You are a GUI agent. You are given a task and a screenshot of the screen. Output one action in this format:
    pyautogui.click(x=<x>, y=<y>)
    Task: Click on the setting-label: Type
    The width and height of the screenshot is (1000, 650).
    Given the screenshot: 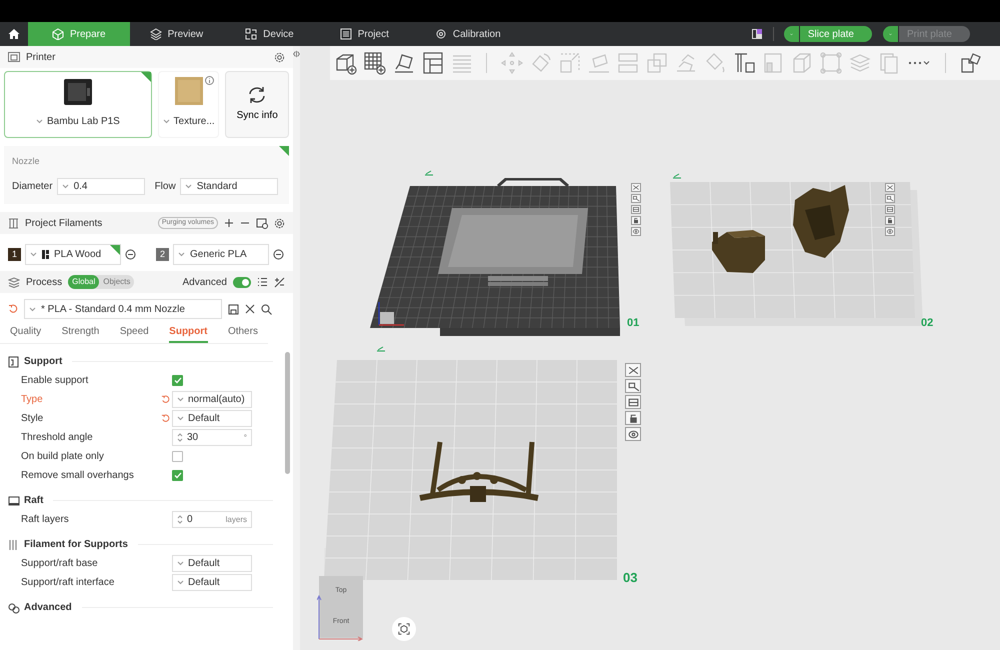 What is the action you would take?
    pyautogui.click(x=32, y=400)
    